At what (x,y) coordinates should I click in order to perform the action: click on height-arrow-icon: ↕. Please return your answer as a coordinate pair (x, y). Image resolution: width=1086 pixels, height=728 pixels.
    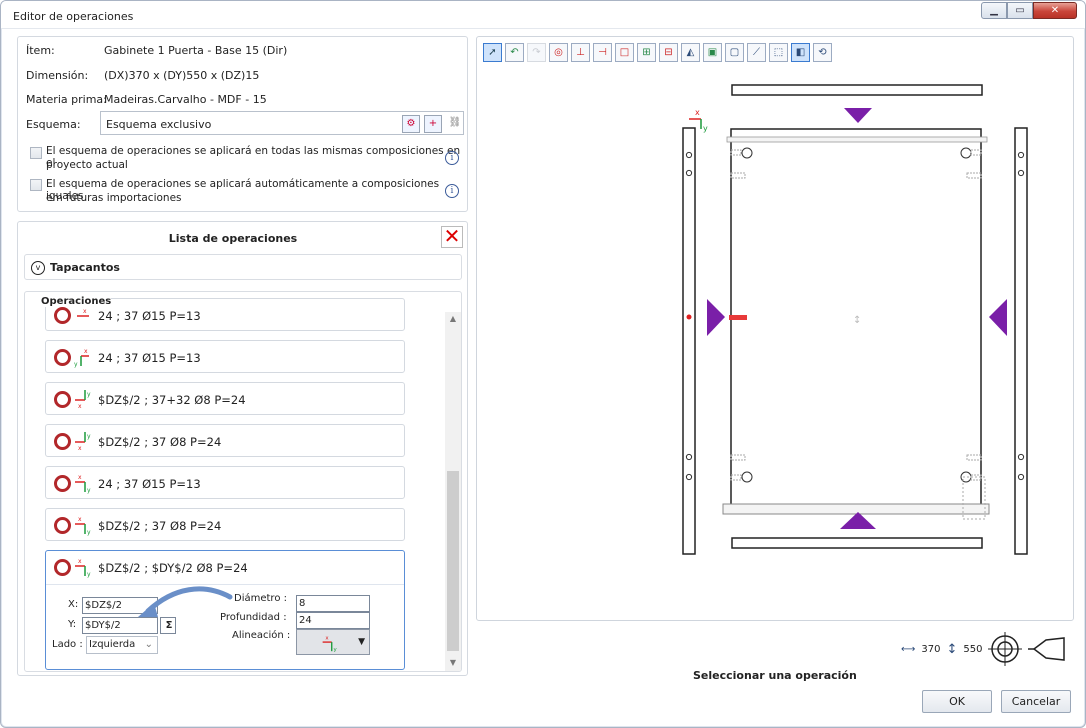
    Looking at the image, I should click on (952, 649).